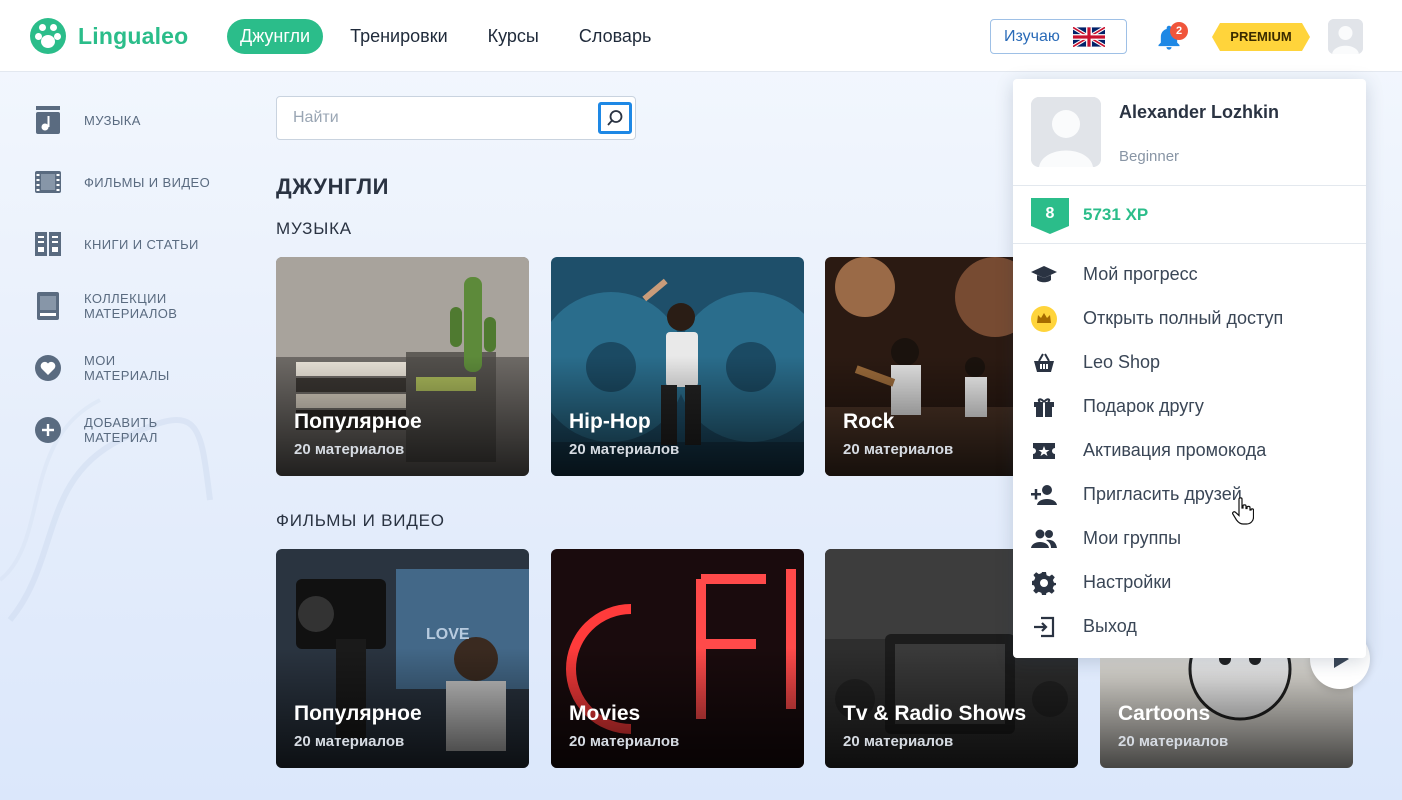  What do you see at coordinates (1044, 363) in the screenshot?
I see `basket-icon` at bounding box center [1044, 363].